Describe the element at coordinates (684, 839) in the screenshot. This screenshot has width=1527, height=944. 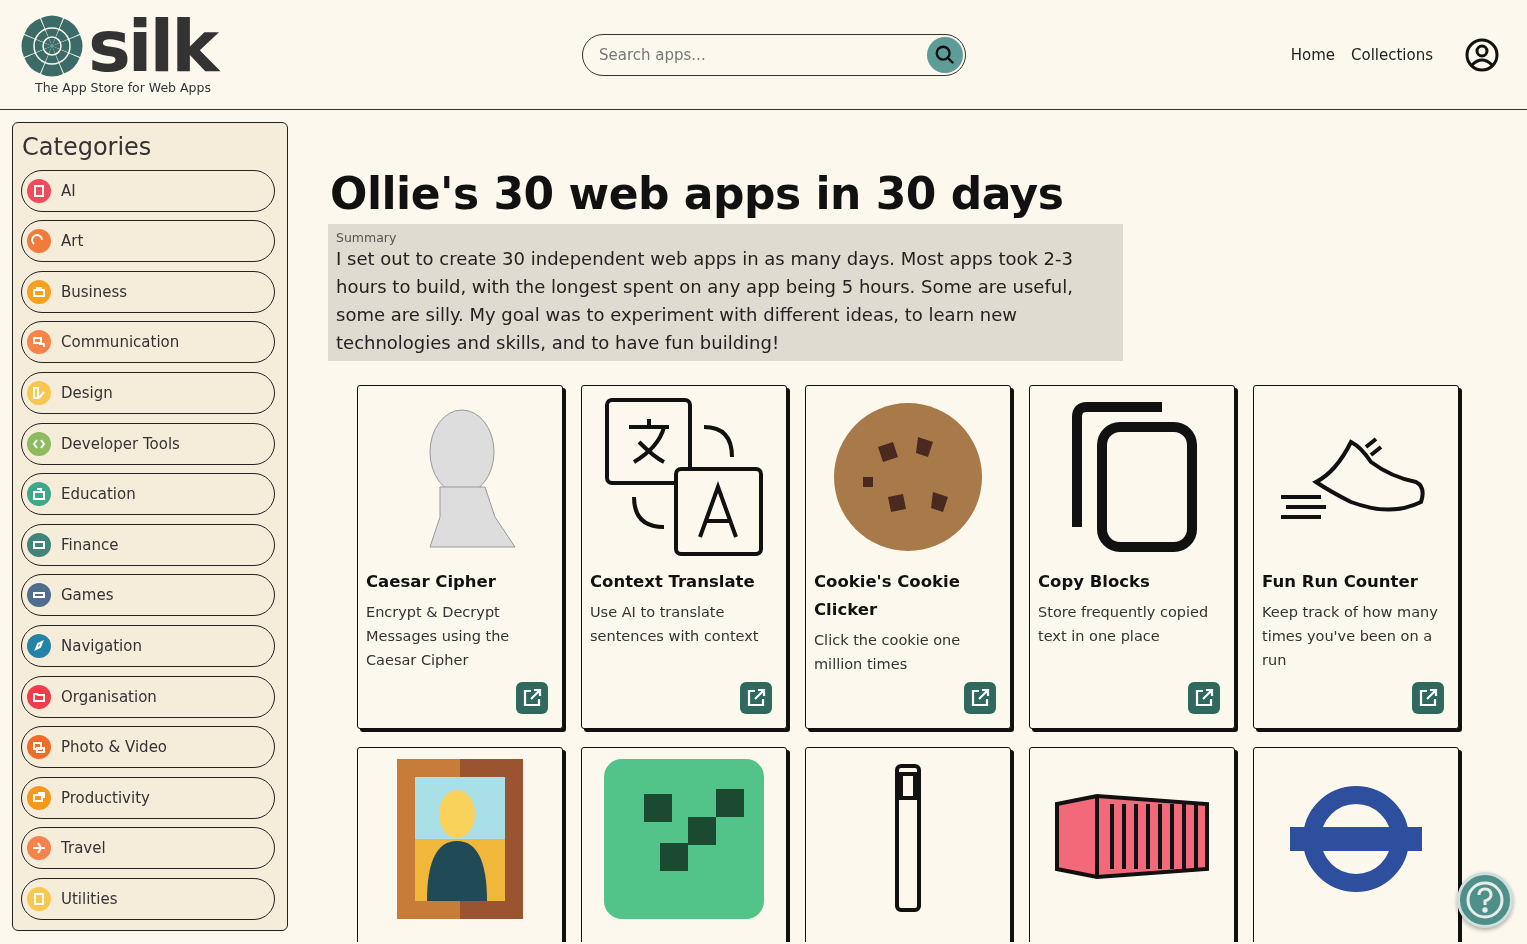
I see `pixel-pattern-icon` at that location.